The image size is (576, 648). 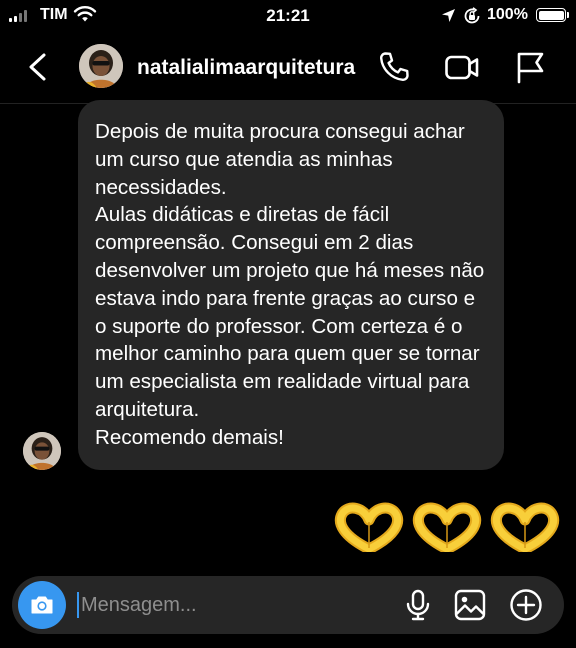 What do you see at coordinates (507, 14) in the screenshot?
I see `battery-percentage: 100%` at bounding box center [507, 14].